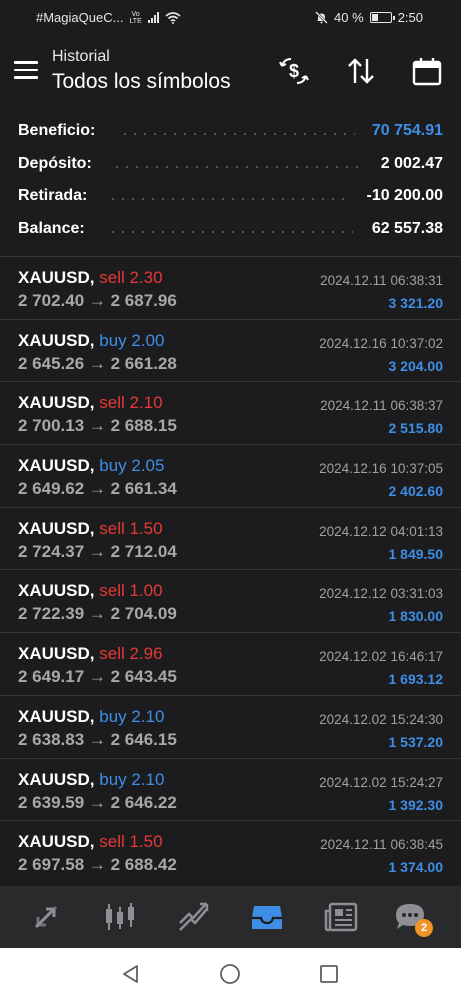  Describe the element at coordinates (230, 165) in the screenshot. I see `summary-deposit-row: Depósito: 2 002.47` at that location.